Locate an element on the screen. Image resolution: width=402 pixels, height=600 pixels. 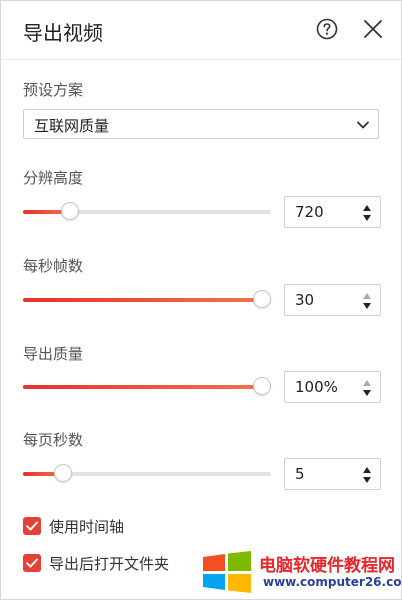
quality-slider-thumb is located at coordinates (262, 386).